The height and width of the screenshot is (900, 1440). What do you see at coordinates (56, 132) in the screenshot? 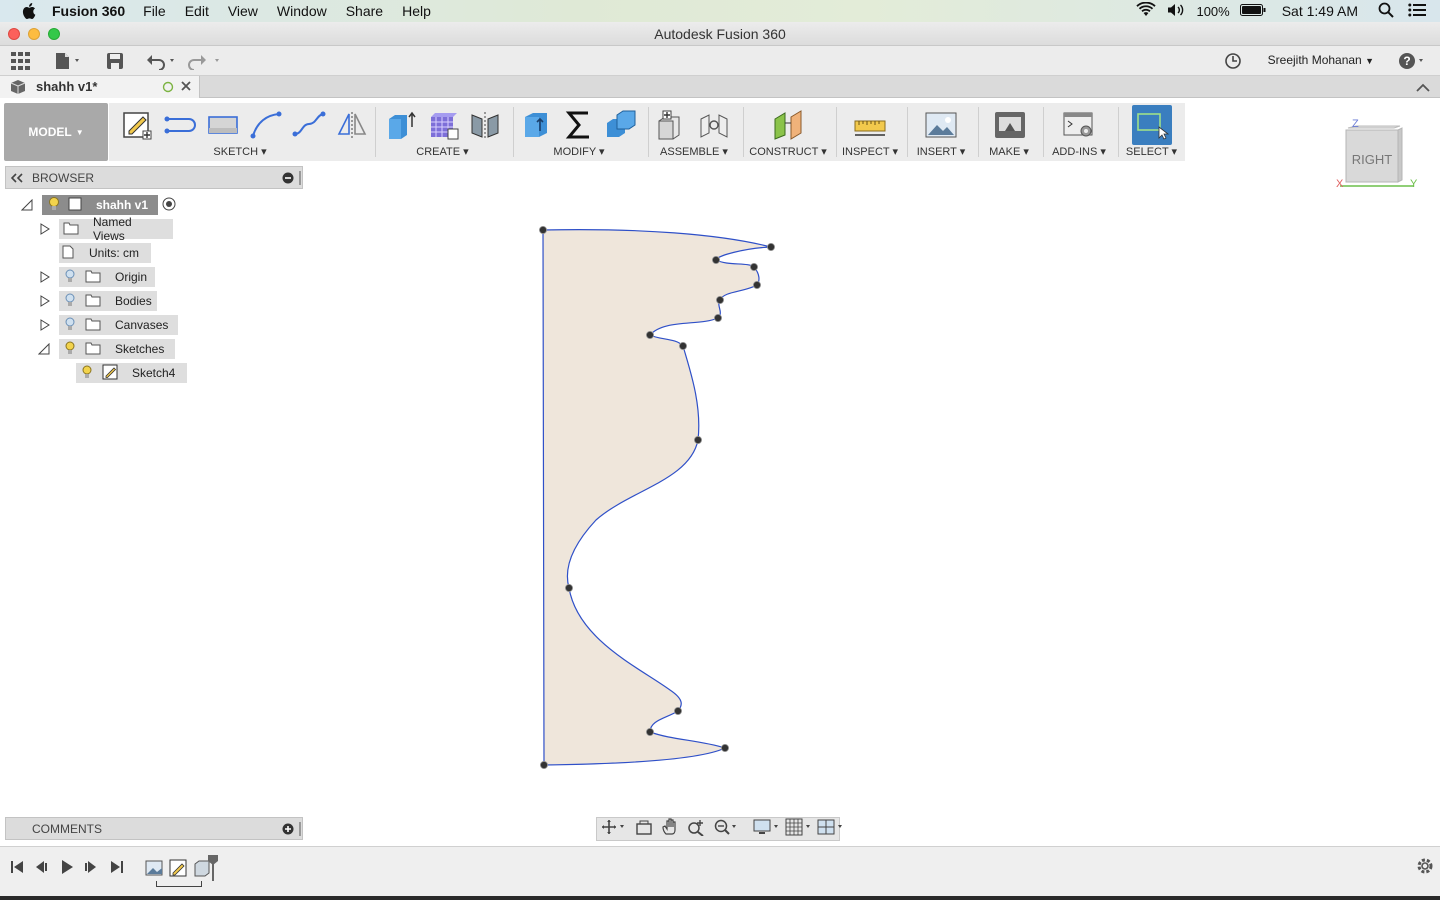
I see `workspace-switcher: MODEL ▼` at bounding box center [56, 132].